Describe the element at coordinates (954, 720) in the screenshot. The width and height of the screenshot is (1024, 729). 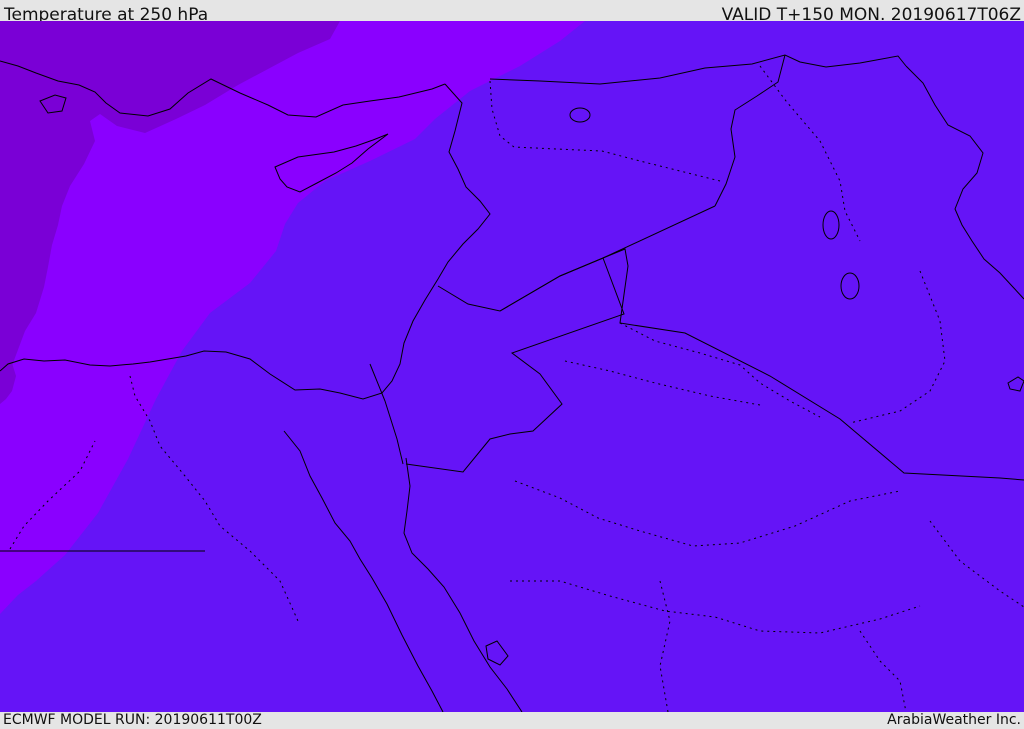
I see `credit-text: ArabiaWeather Inc.` at that location.